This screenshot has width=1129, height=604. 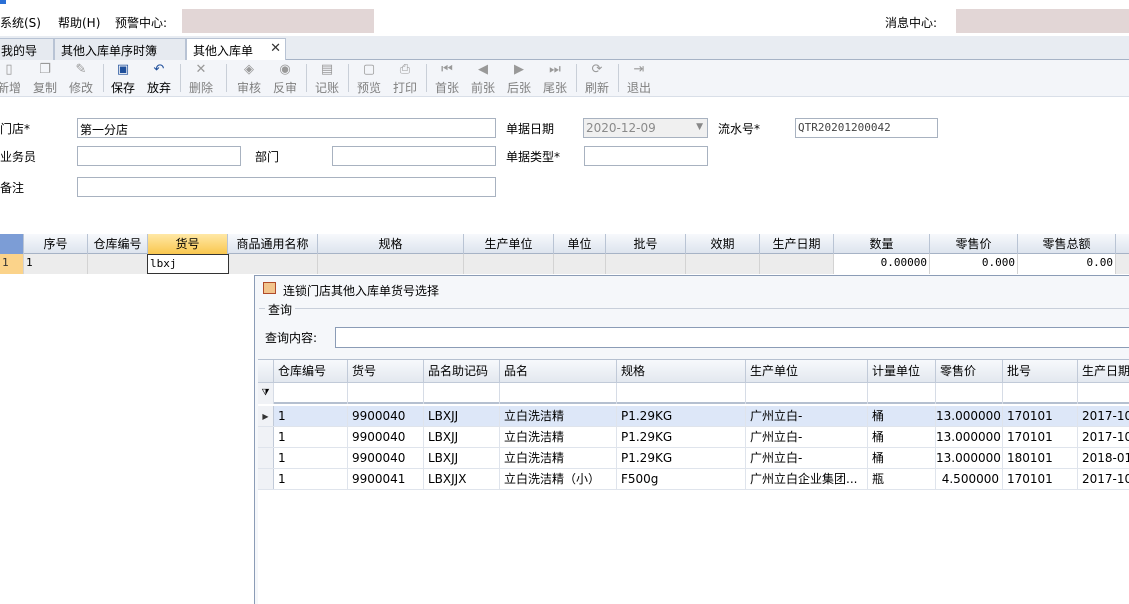 What do you see at coordinates (20, 22) in the screenshot?
I see `menu-system: 系统(S)` at bounding box center [20, 22].